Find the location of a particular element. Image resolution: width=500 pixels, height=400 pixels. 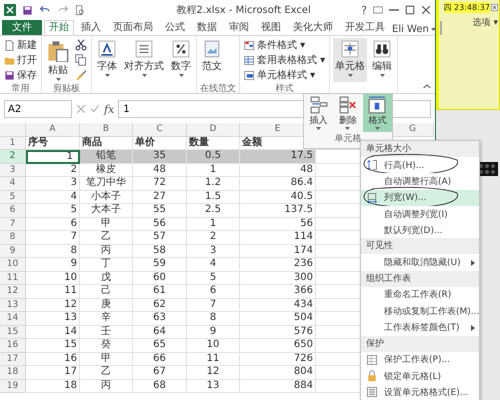

table-cell: 434 is located at coordinates (278, 305).